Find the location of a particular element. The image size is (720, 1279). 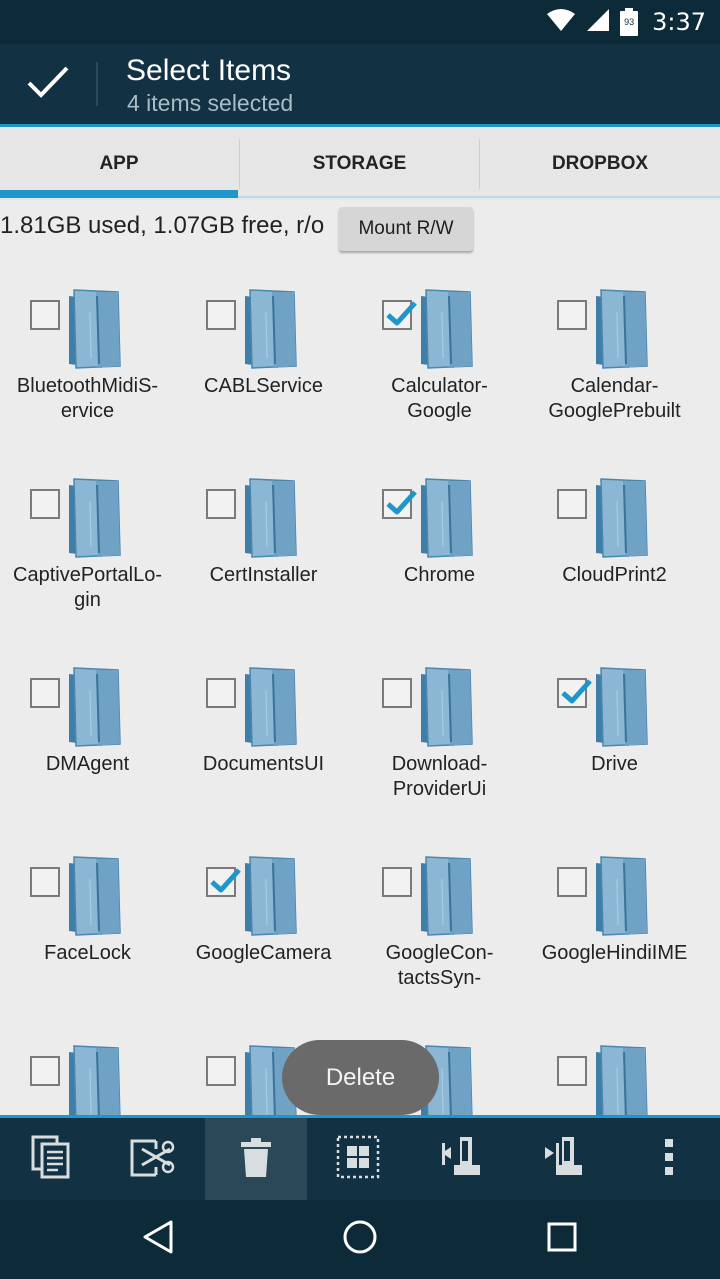

tab-storage: STORAGE is located at coordinates (359, 163).